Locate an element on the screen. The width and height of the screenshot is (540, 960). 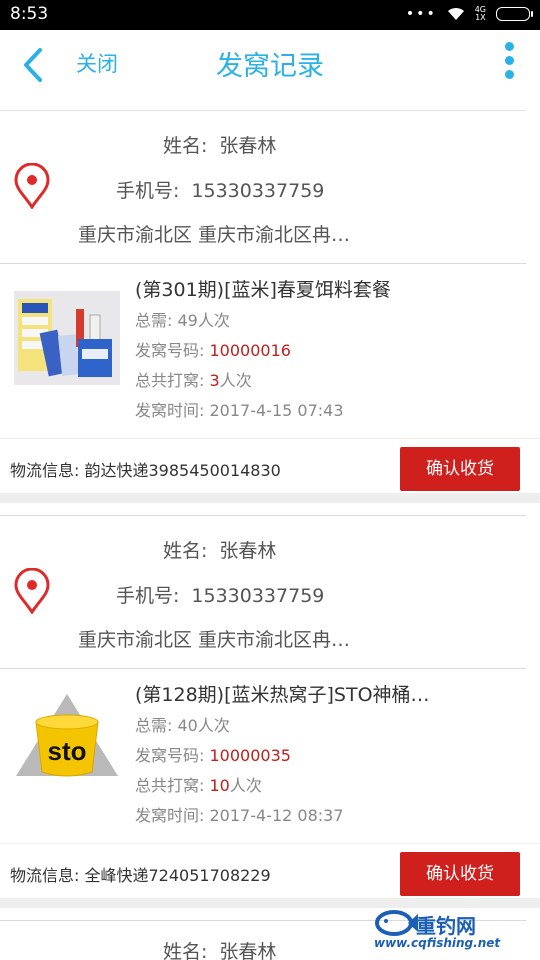
total-value: 49人次 is located at coordinates (203, 320).